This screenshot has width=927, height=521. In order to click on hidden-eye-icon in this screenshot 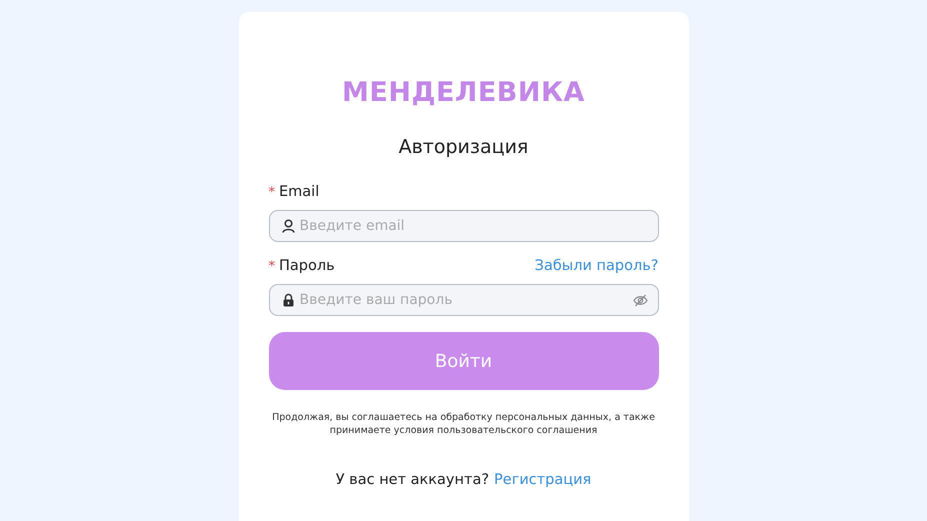, I will do `click(640, 300)`.